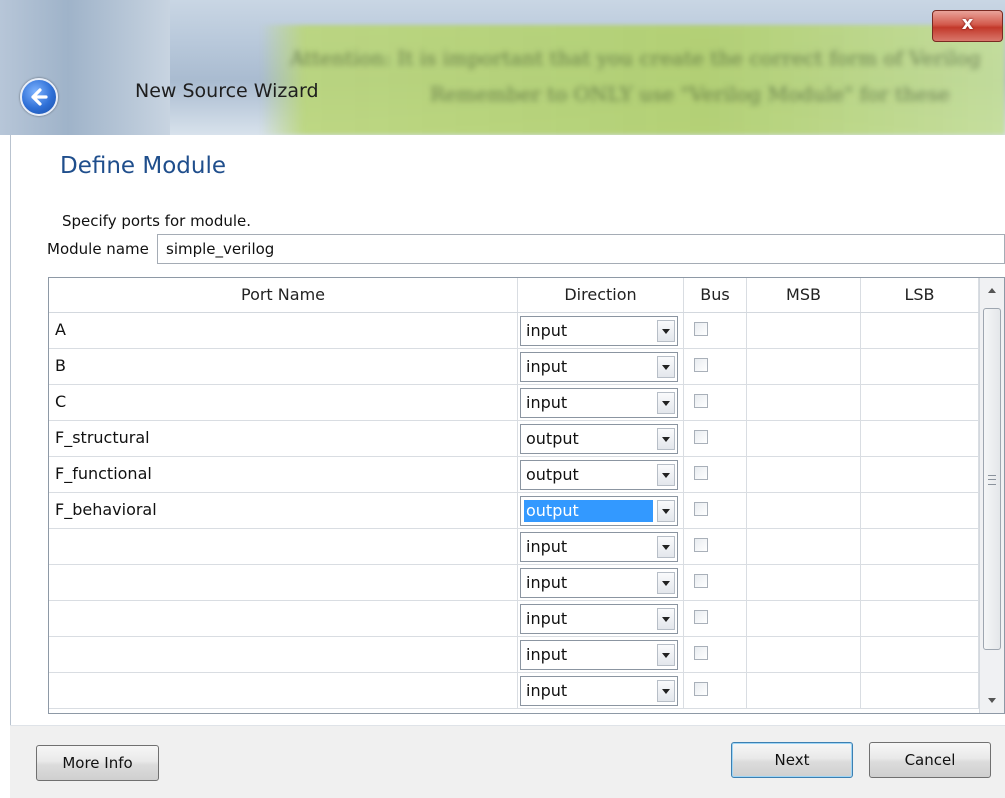 This screenshot has width=1005, height=798. What do you see at coordinates (283, 439) in the screenshot?
I see `port-name-cell: F_structural` at bounding box center [283, 439].